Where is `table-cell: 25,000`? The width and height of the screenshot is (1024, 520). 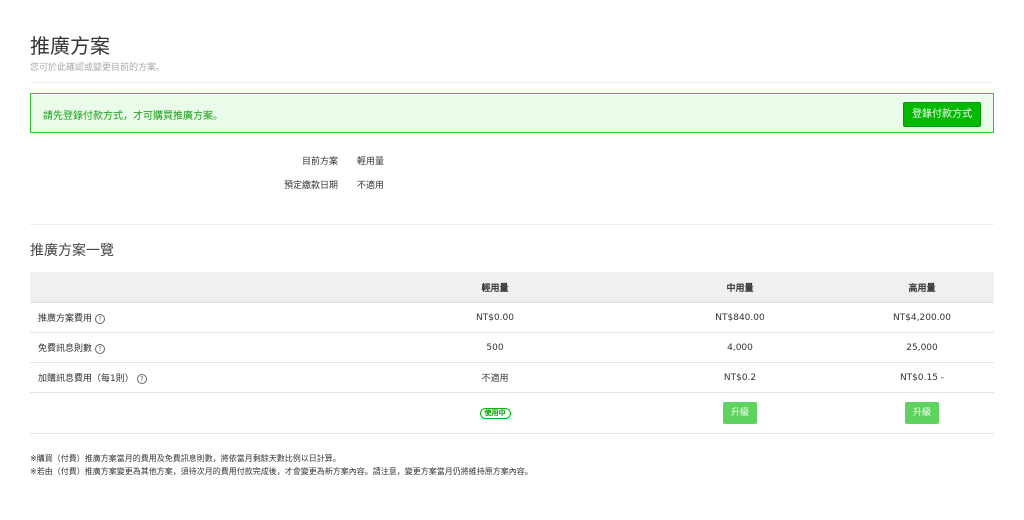
table-cell: 25,000 is located at coordinates (922, 347).